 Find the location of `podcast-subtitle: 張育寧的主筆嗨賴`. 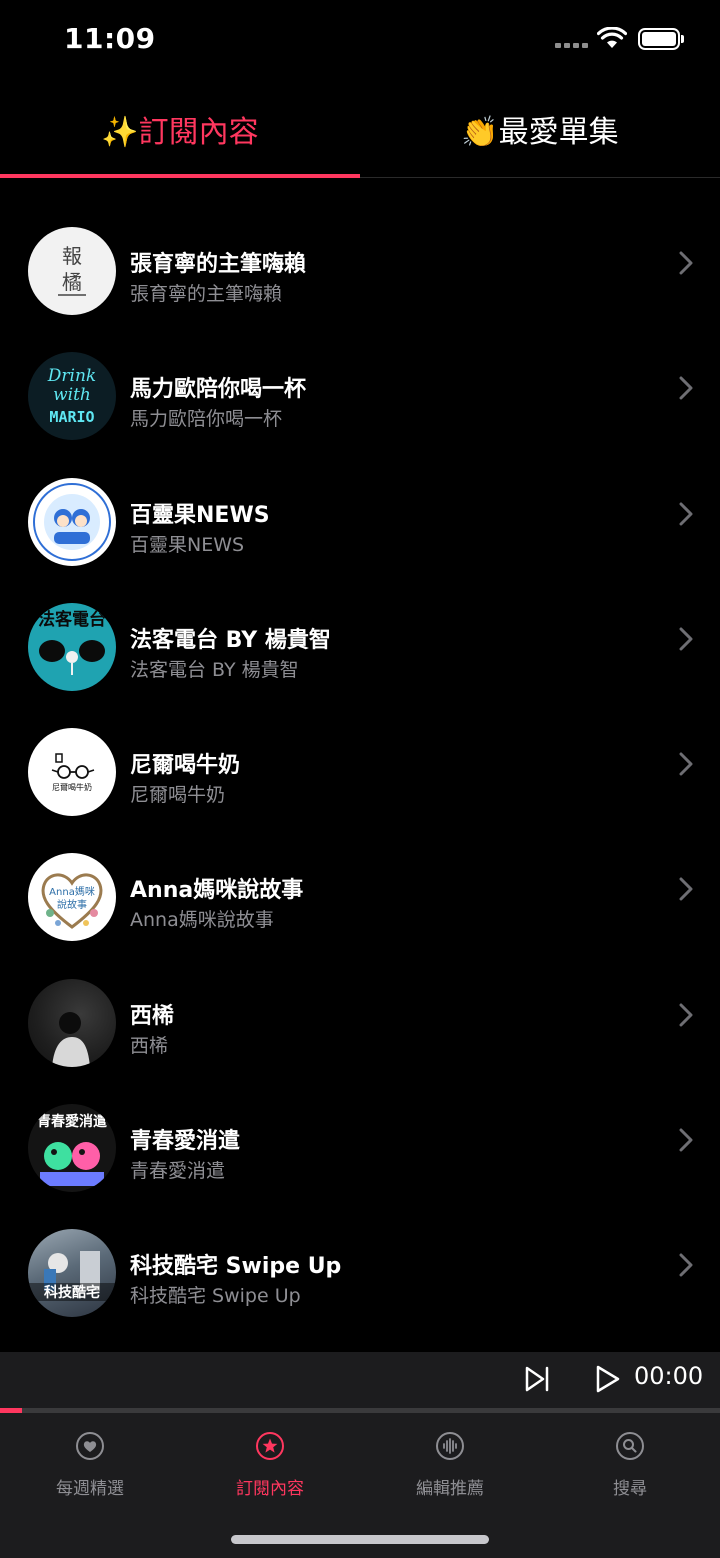

podcast-subtitle: 張育寧的主筆嗨賴 is located at coordinates (206, 294).